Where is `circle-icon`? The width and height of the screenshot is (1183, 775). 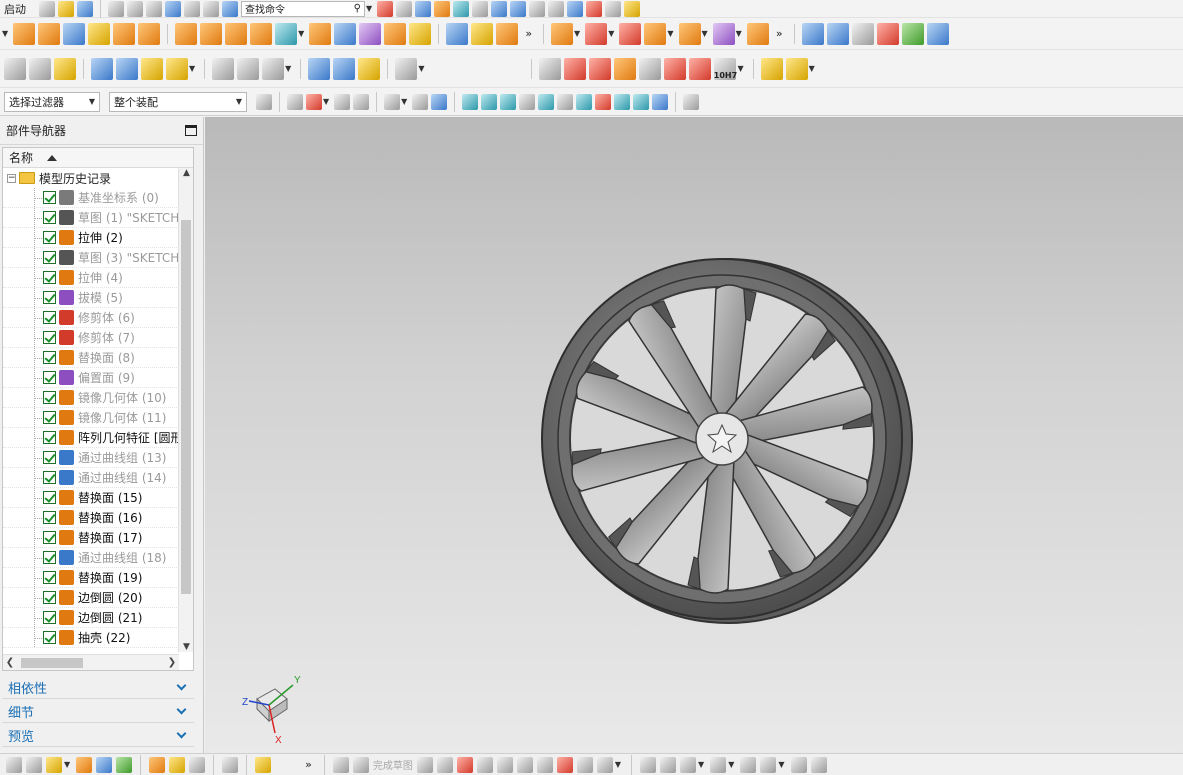 circle-icon is located at coordinates (484, 764).